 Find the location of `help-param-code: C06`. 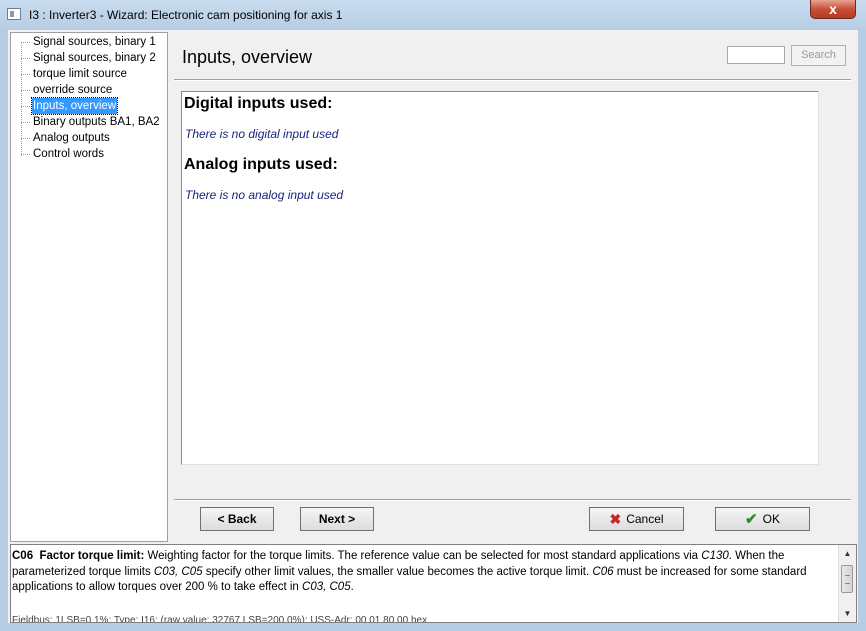

help-param-code: C06 is located at coordinates (23, 556).